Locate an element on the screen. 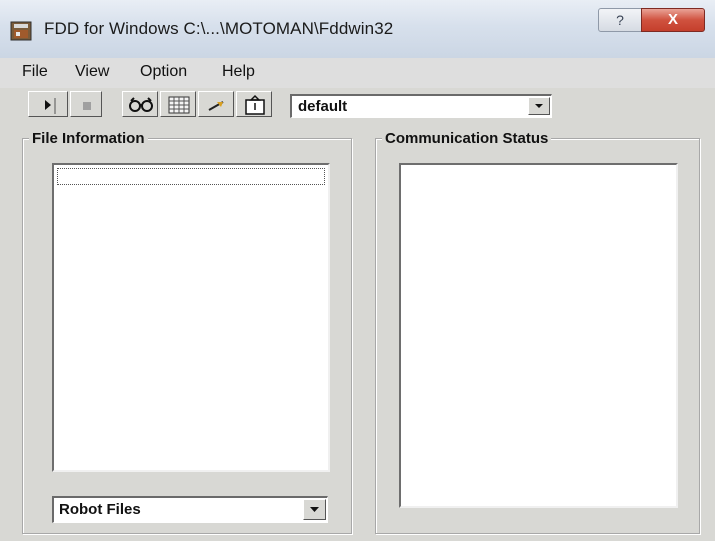 The height and width of the screenshot is (541, 715). transfer-button is located at coordinates (216, 104).